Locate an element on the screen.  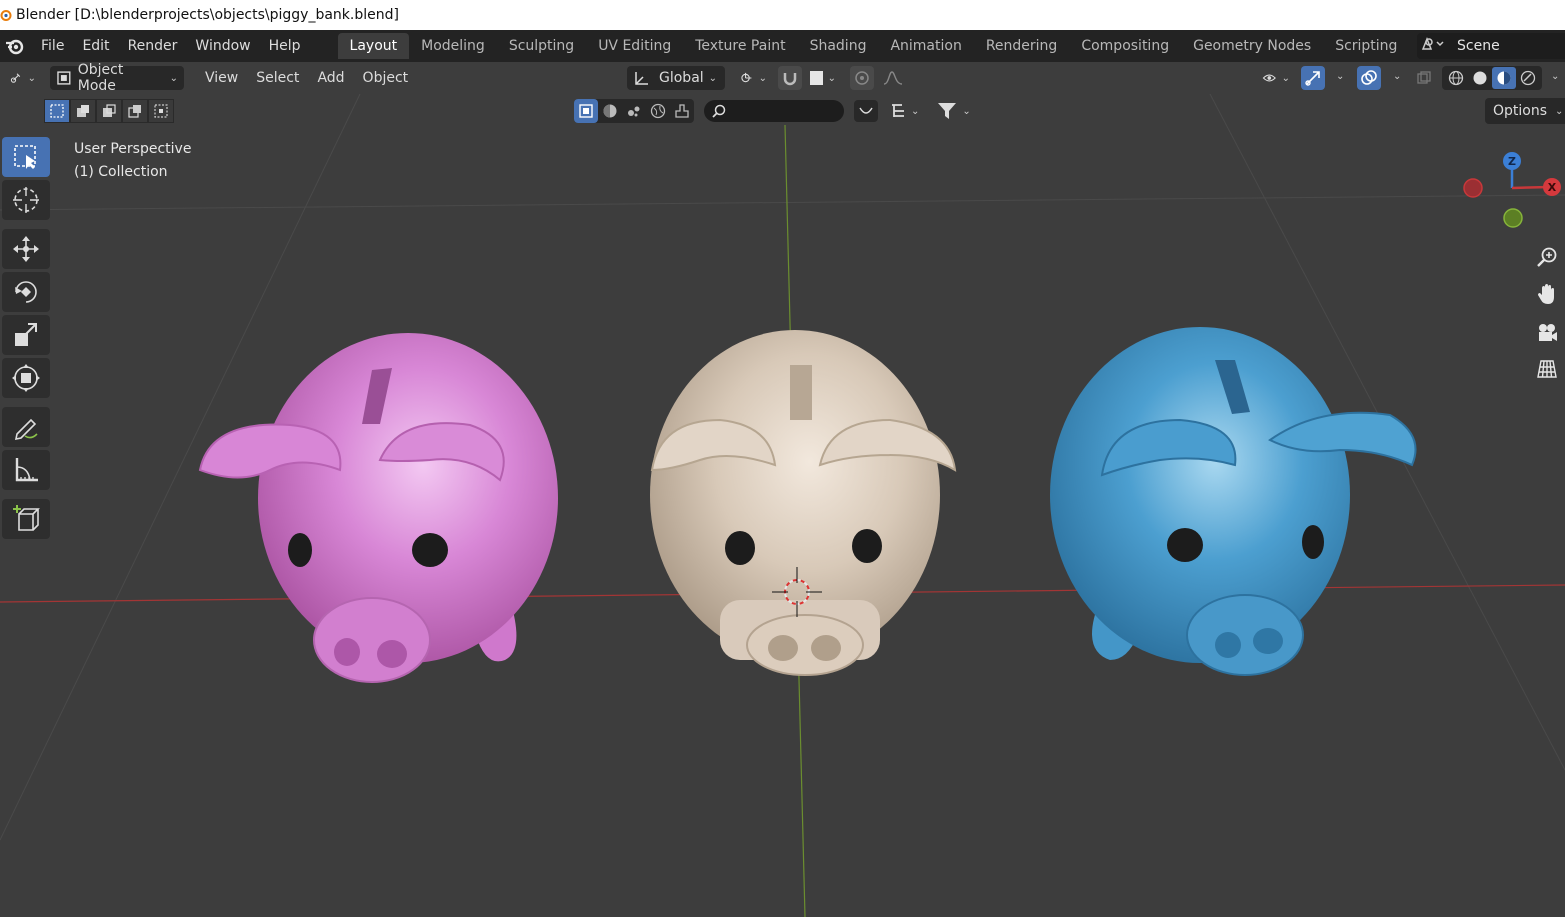
add-cube-tool is located at coordinates (26, 519).